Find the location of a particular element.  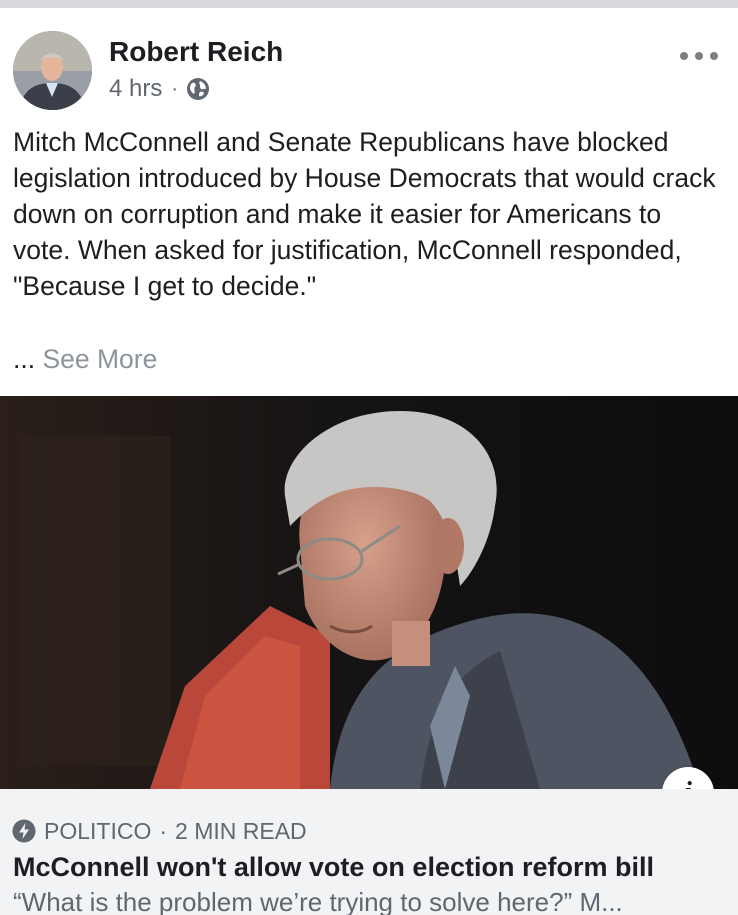

post-meta: 4 hrs · is located at coordinates (159, 89).